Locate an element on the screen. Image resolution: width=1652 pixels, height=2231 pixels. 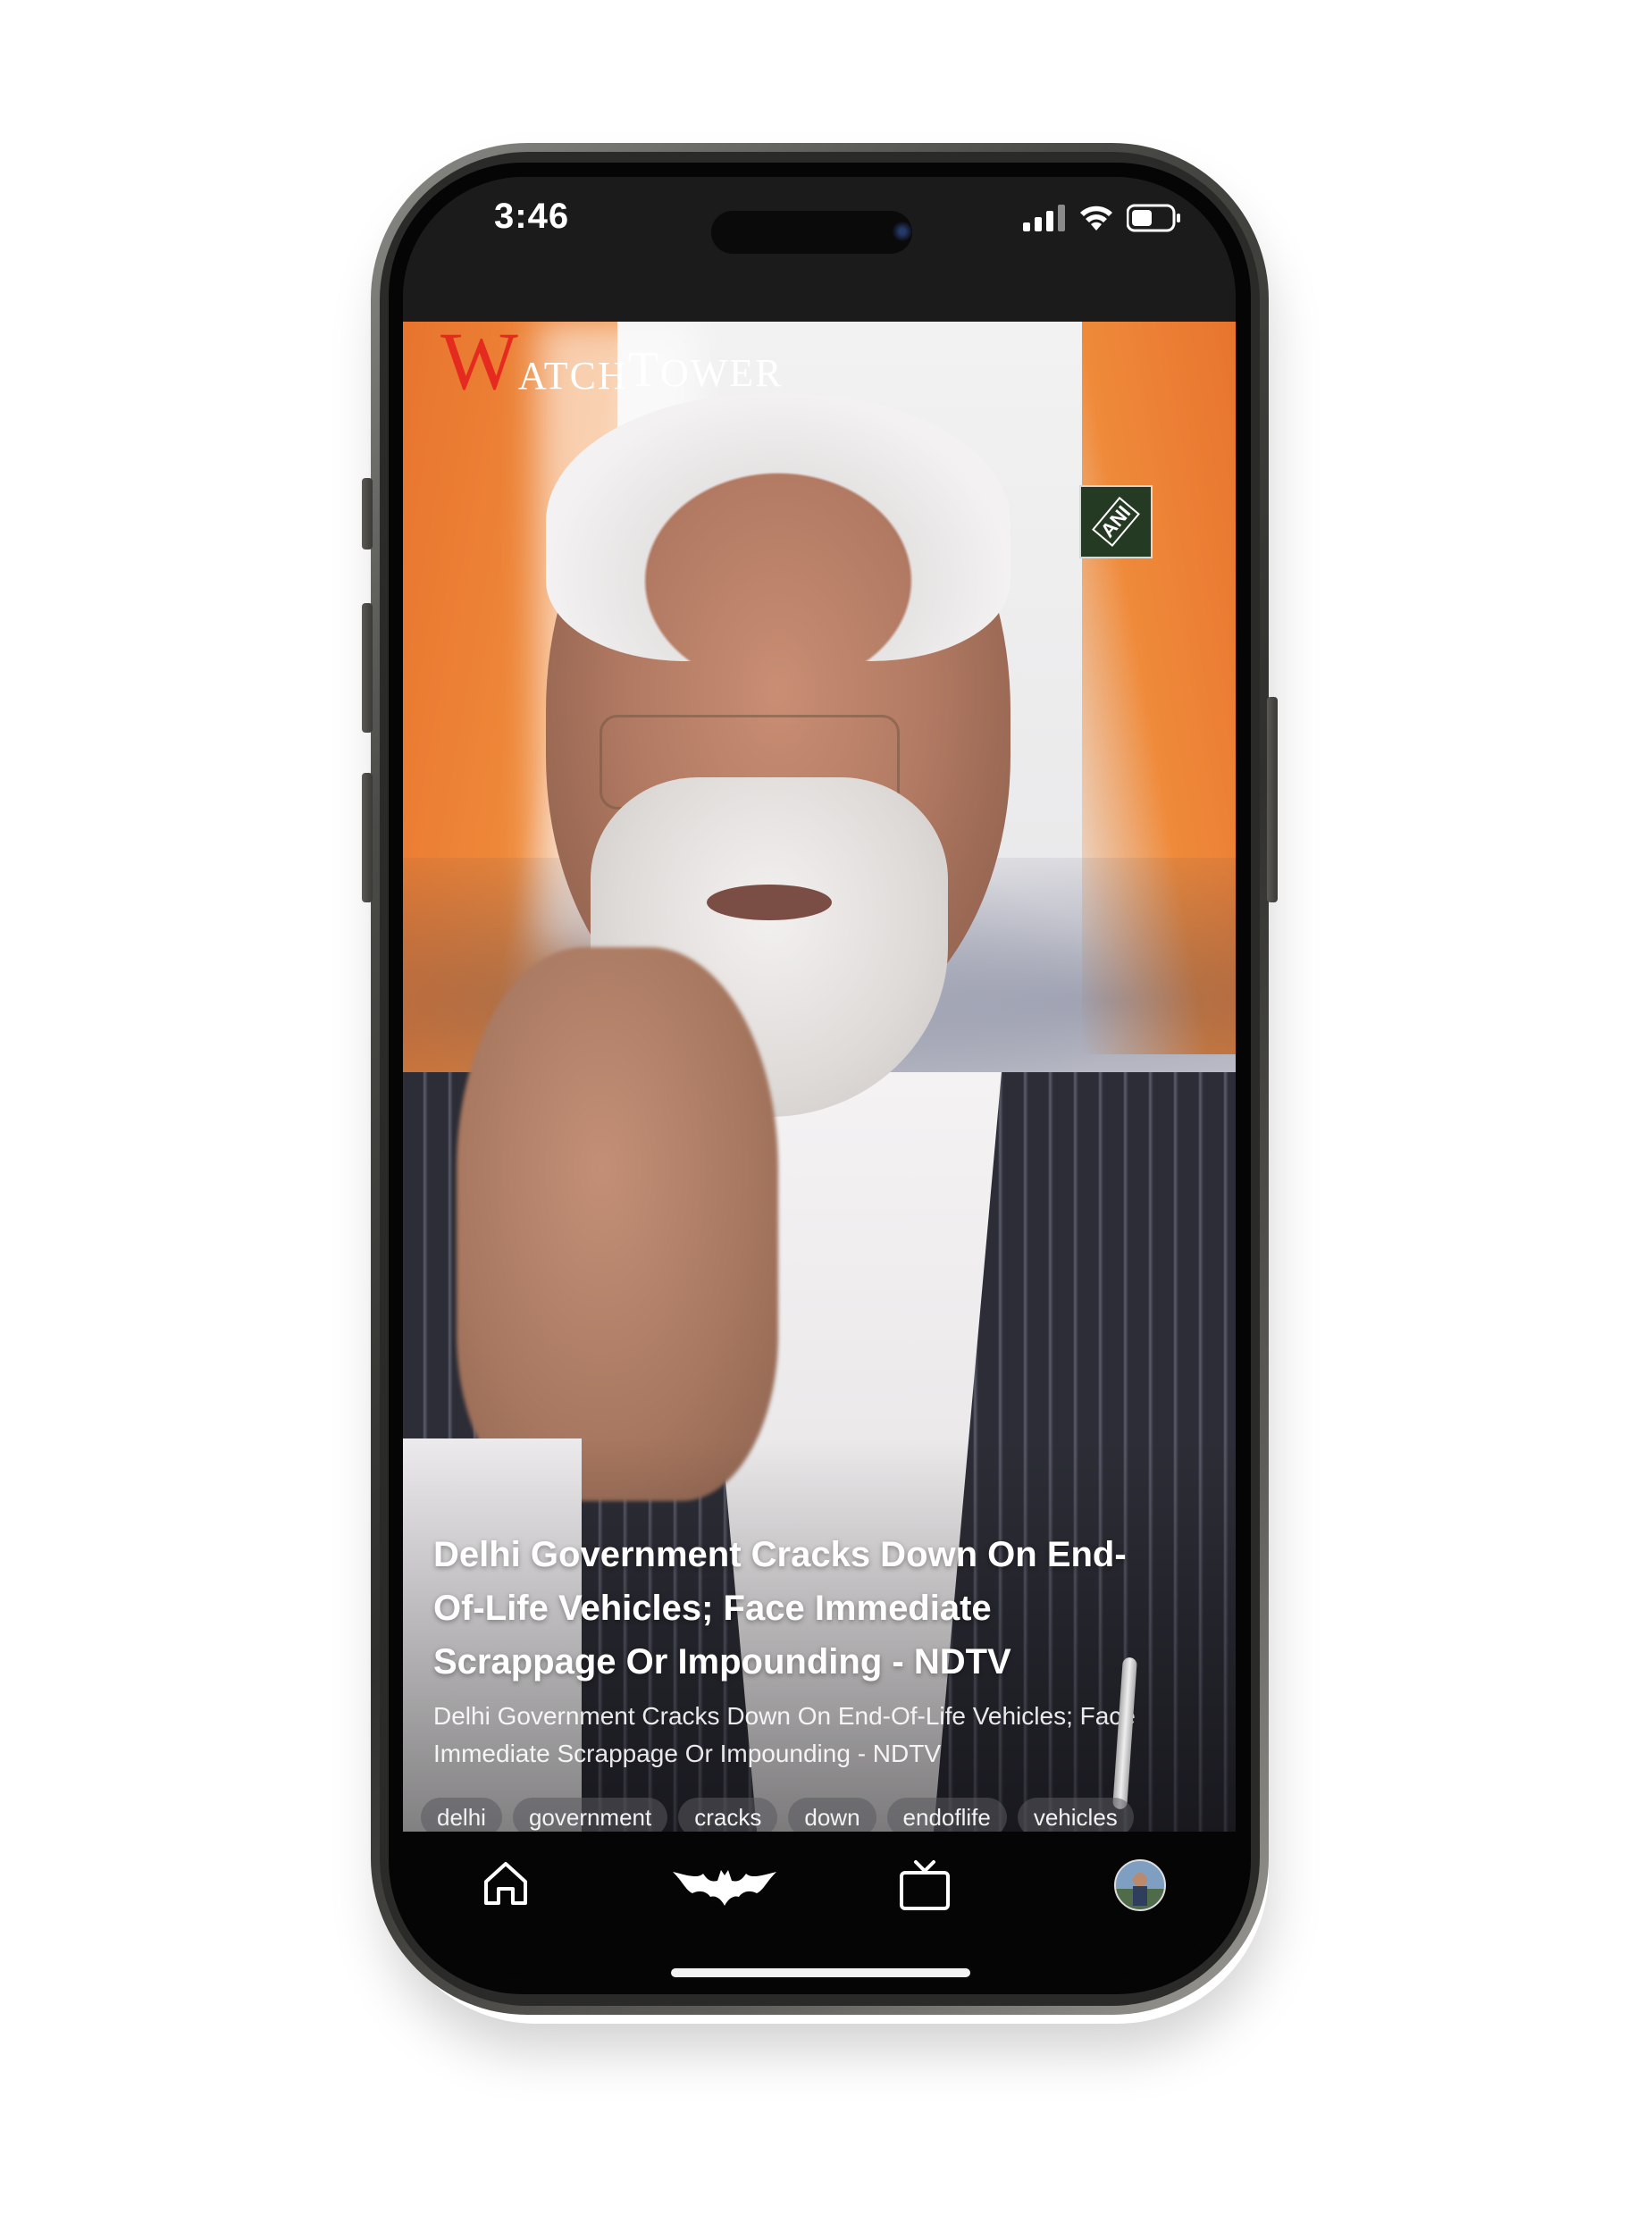
home-indicator is located at coordinates (820, 1972).